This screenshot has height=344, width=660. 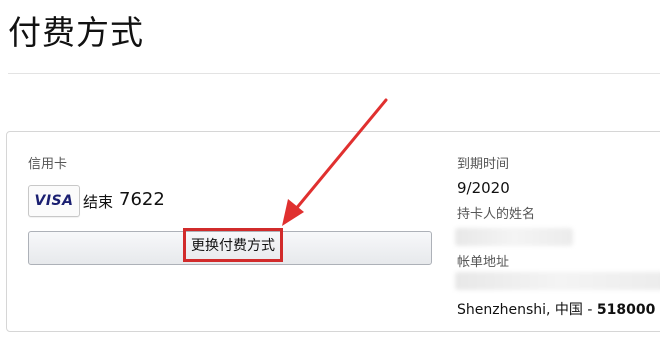 I want to click on address-city-country: Shenzhenshi, 中国 -, so click(x=527, y=310).